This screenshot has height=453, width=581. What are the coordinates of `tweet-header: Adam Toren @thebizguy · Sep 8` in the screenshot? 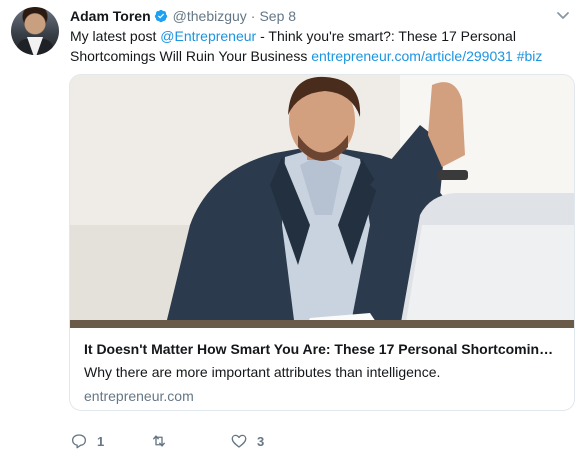 It's located at (183, 16).